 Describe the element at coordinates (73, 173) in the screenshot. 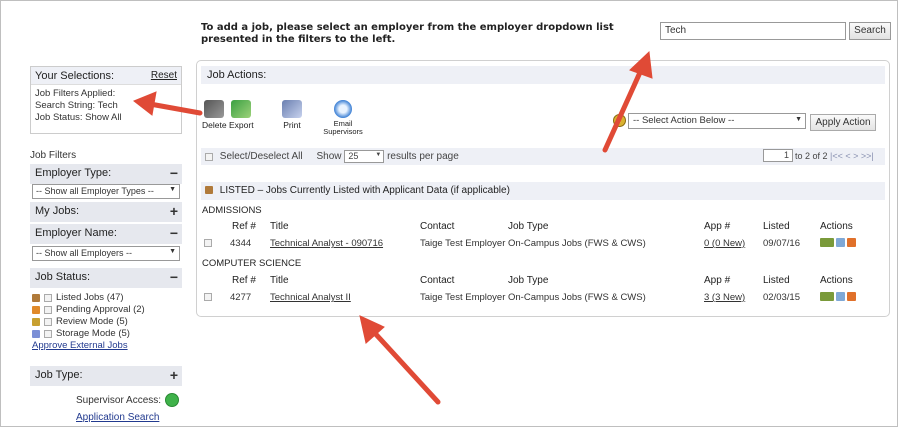

I see `employer-type-label: Employer Type:` at that location.